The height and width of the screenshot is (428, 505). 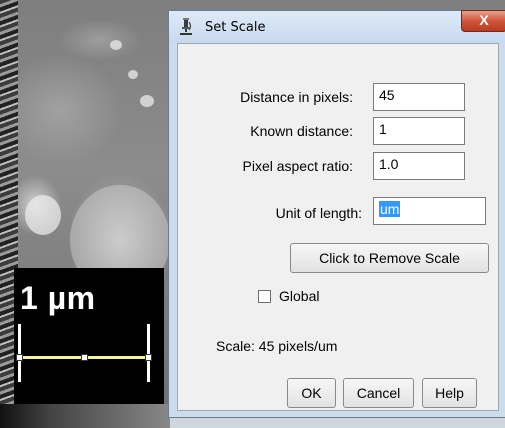 I want to click on known-distance-label: Known distance:, so click(x=301, y=131).